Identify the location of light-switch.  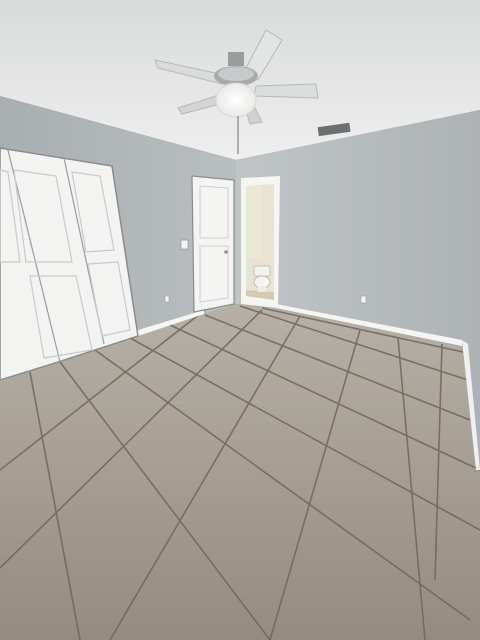
(184, 244).